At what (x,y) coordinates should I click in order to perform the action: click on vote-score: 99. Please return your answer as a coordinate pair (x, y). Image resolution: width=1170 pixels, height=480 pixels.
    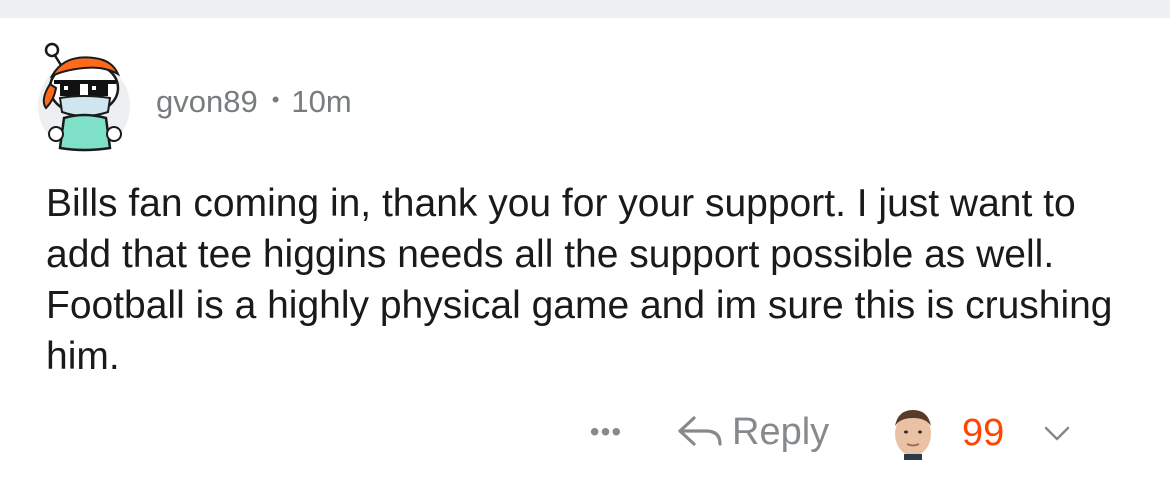
    Looking at the image, I should click on (983, 432).